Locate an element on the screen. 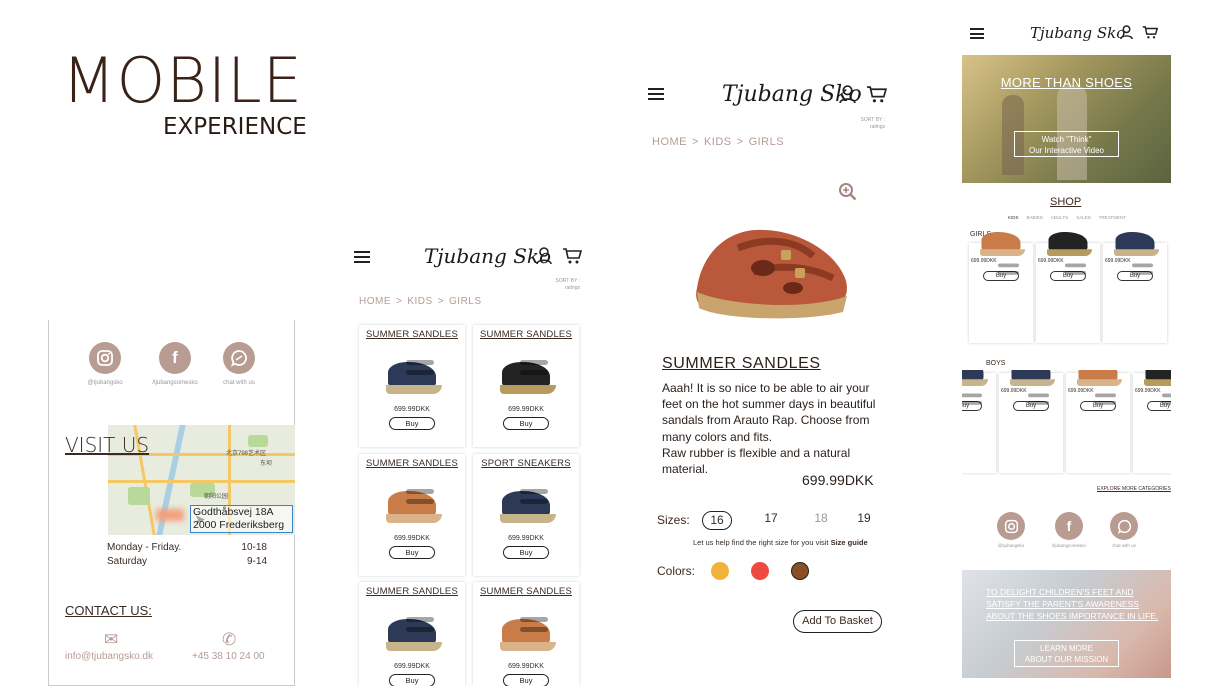  category-adults: ADULTS is located at coordinates (1059, 217).